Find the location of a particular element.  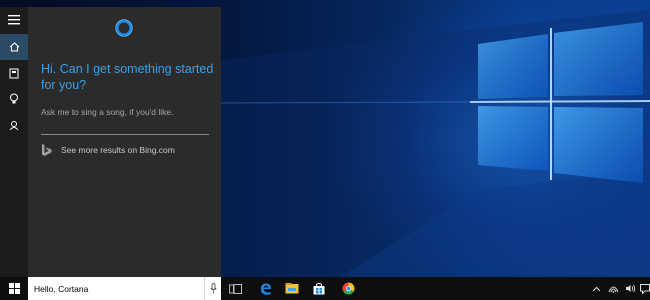

feedback-icon is located at coordinates (14, 125).